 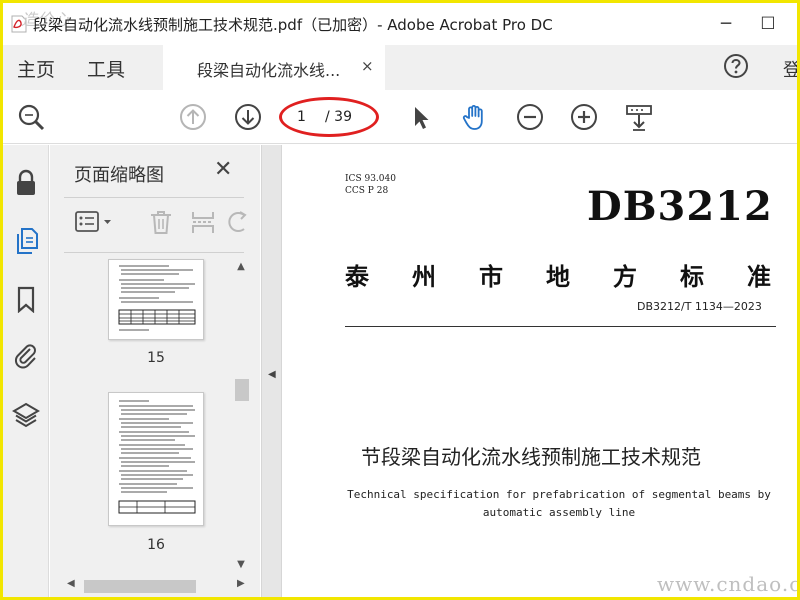 What do you see at coordinates (357, 276) in the screenshot?
I see `authority-char: 泰` at bounding box center [357, 276].